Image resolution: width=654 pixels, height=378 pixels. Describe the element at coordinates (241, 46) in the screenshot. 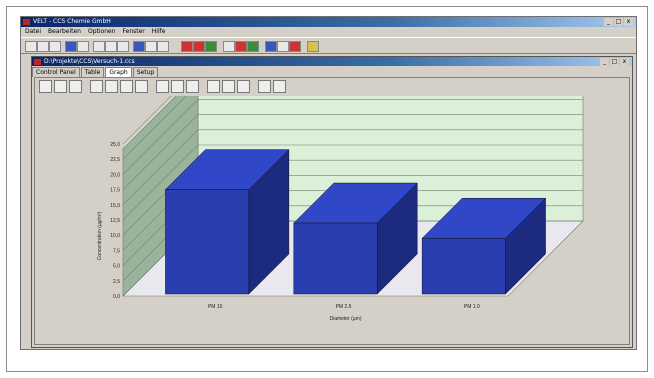

I see `marker-icon` at that location.